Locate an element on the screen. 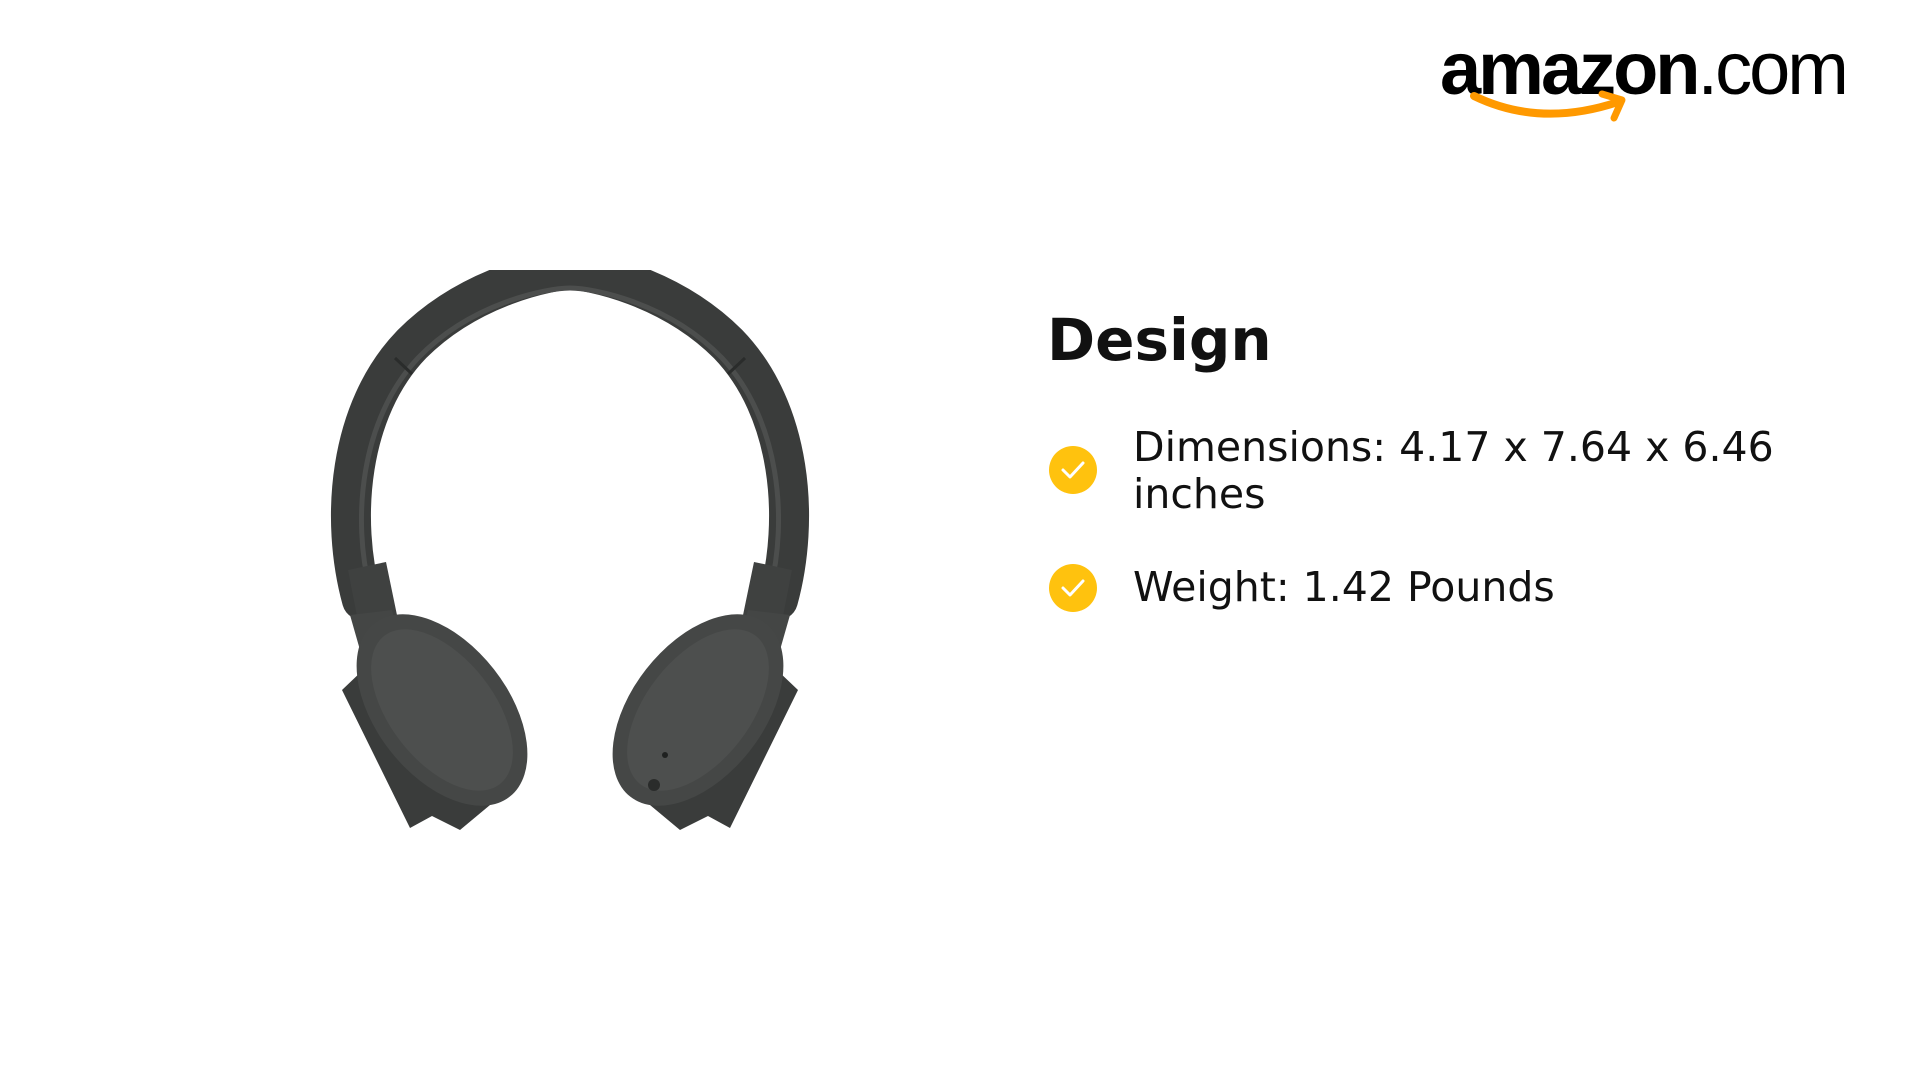  headphones-illustration is located at coordinates (570, 539).